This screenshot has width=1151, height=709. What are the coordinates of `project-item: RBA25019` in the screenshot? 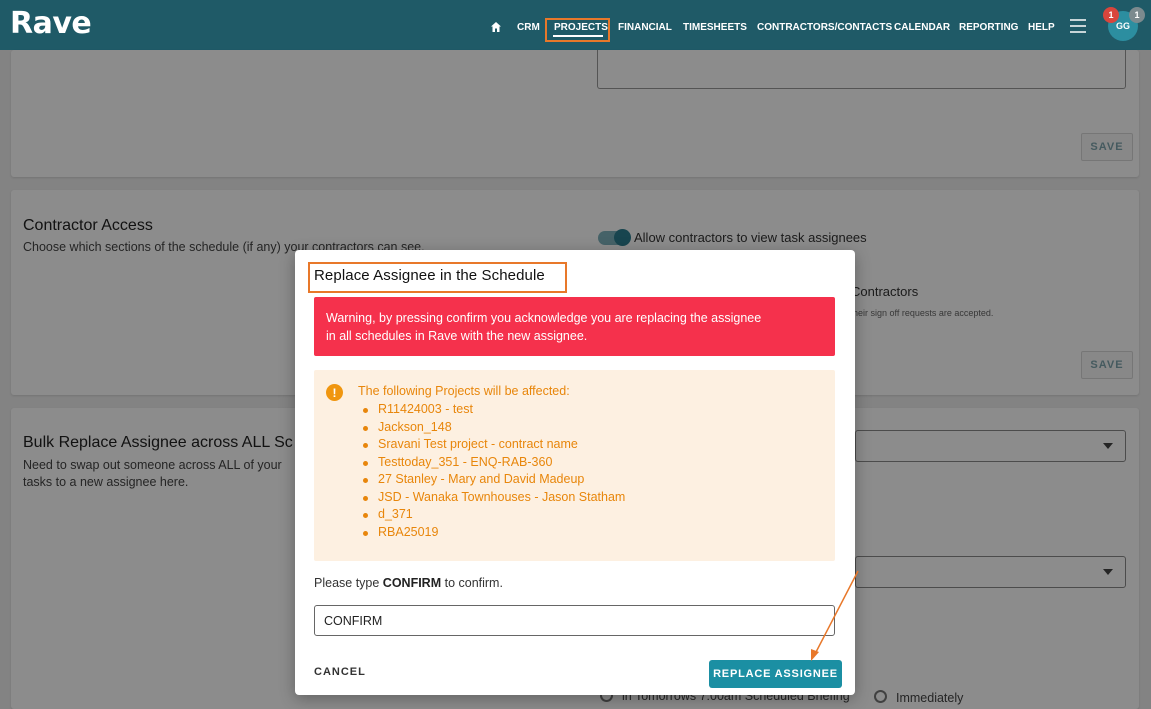 It's located at (492, 533).